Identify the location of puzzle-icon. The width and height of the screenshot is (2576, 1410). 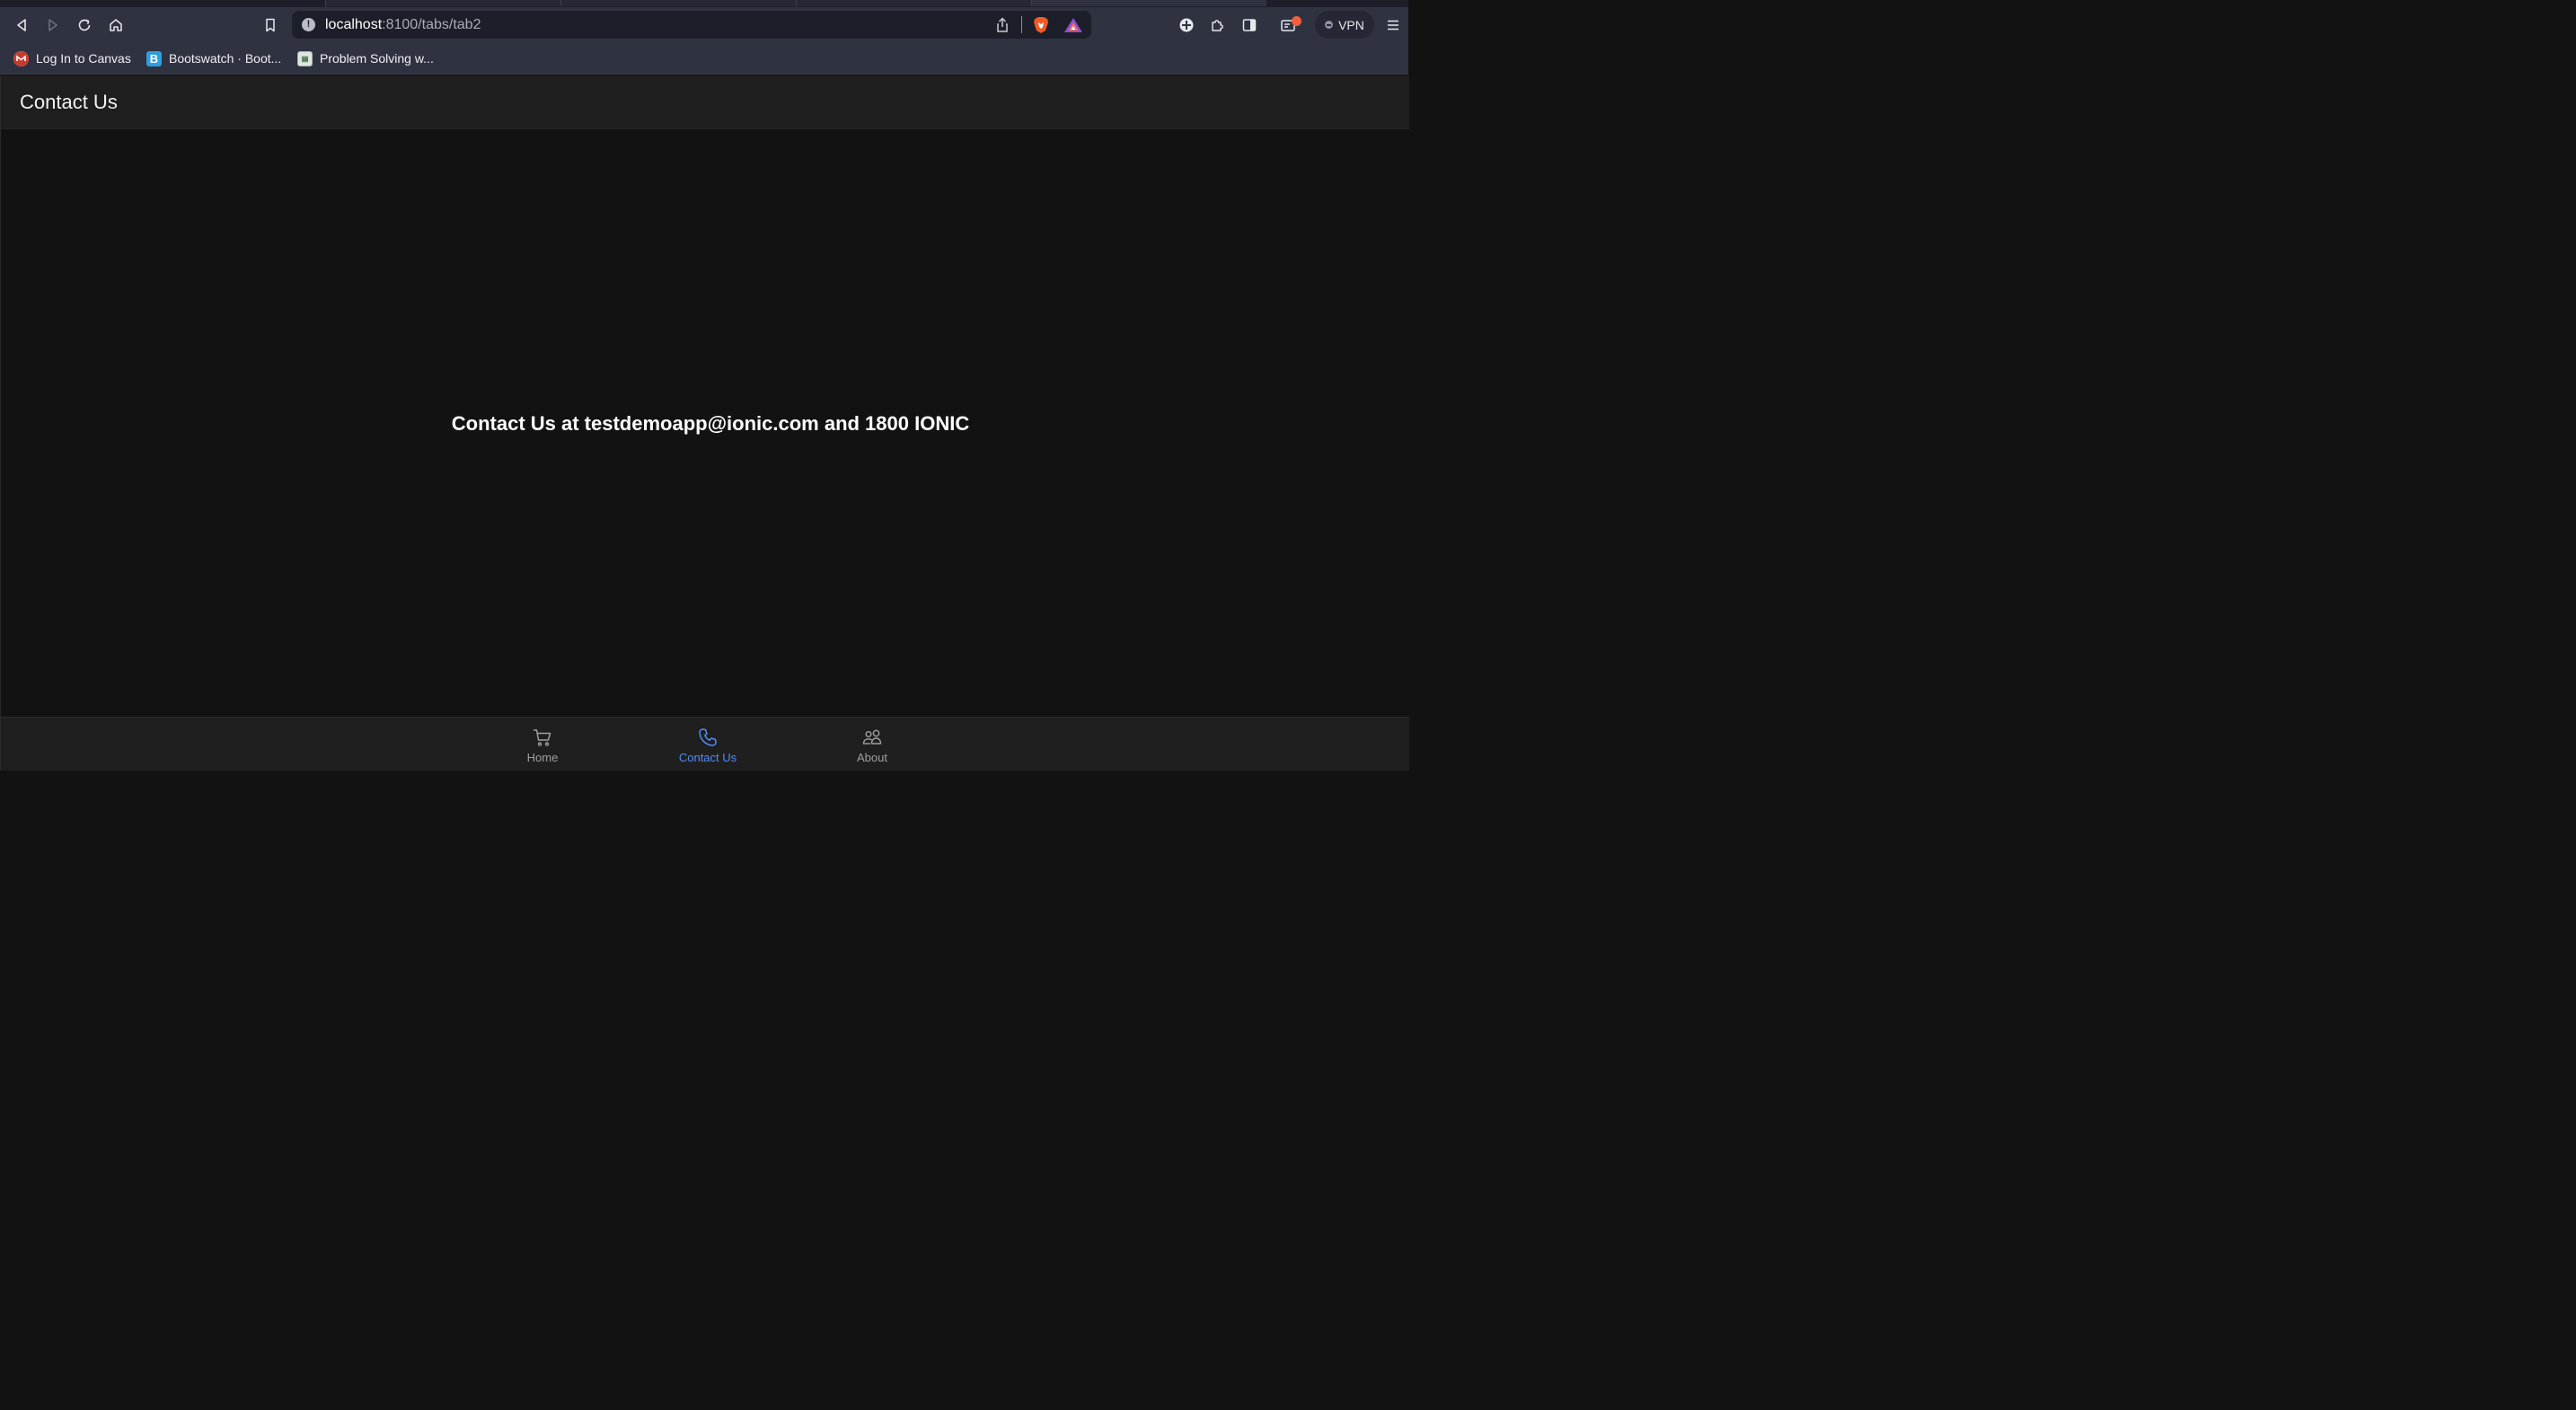
(1217, 25).